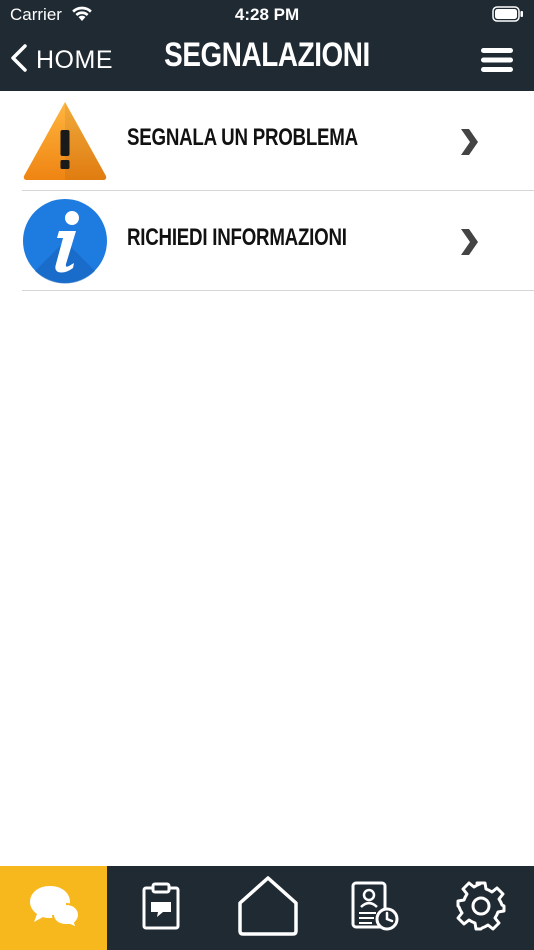 This screenshot has width=534, height=950. What do you see at coordinates (65, 241) in the screenshot?
I see `info-icon` at bounding box center [65, 241].